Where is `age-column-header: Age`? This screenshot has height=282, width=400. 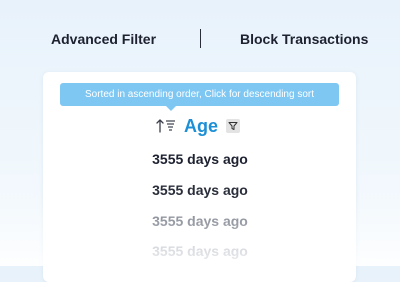
age-column-header: Age is located at coordinates (198, 126).